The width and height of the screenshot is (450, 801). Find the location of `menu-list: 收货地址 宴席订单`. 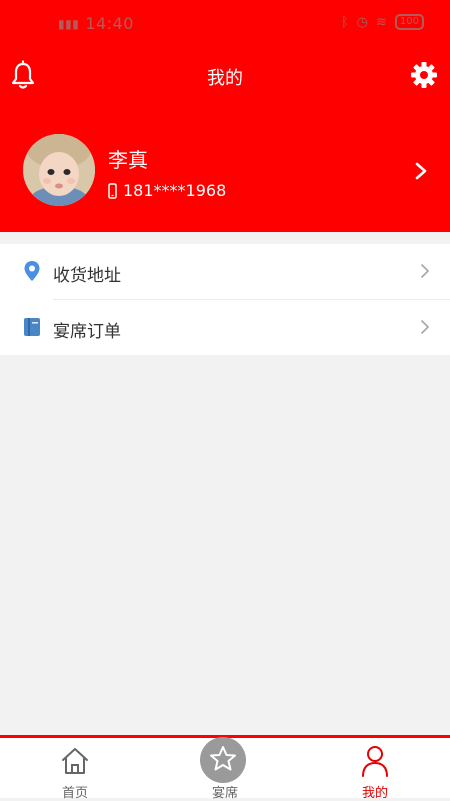

menu-list: 收货地址 宴席订单 is located at coordinates (225, 299).